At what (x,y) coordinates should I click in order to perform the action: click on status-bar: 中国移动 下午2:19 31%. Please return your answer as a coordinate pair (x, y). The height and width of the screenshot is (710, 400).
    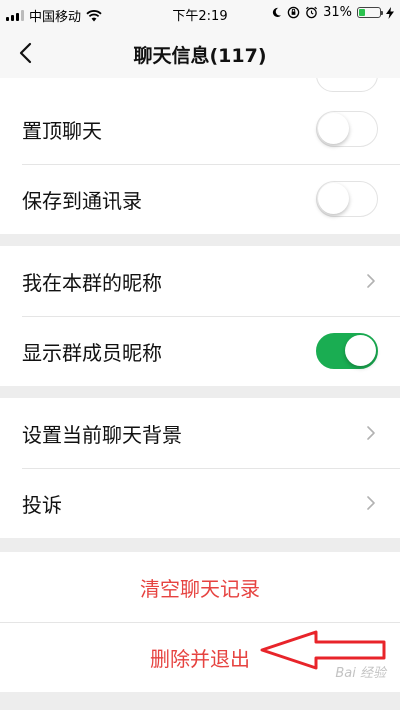
    Looking at the image, I should click on (200, 14).